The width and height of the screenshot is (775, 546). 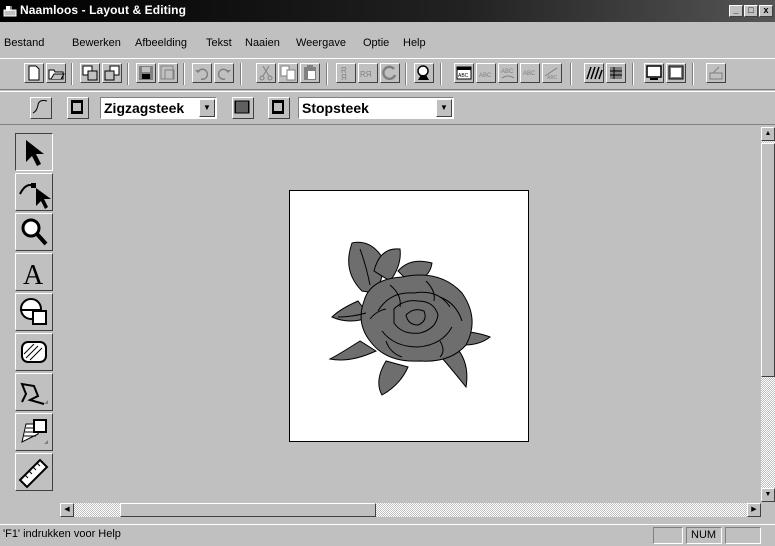 What do you see at coordinates (410, 510) in the screenshot?
I see `horizontal-scrollbar: ◀ ▶` at bounding box center [410, 510].